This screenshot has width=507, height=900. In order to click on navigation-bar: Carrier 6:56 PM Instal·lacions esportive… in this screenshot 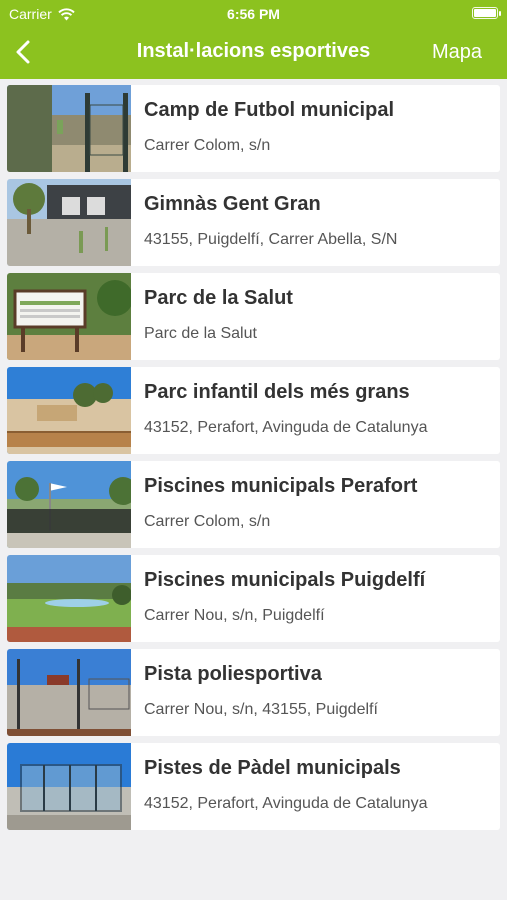, I will do `click(253, 39)`.